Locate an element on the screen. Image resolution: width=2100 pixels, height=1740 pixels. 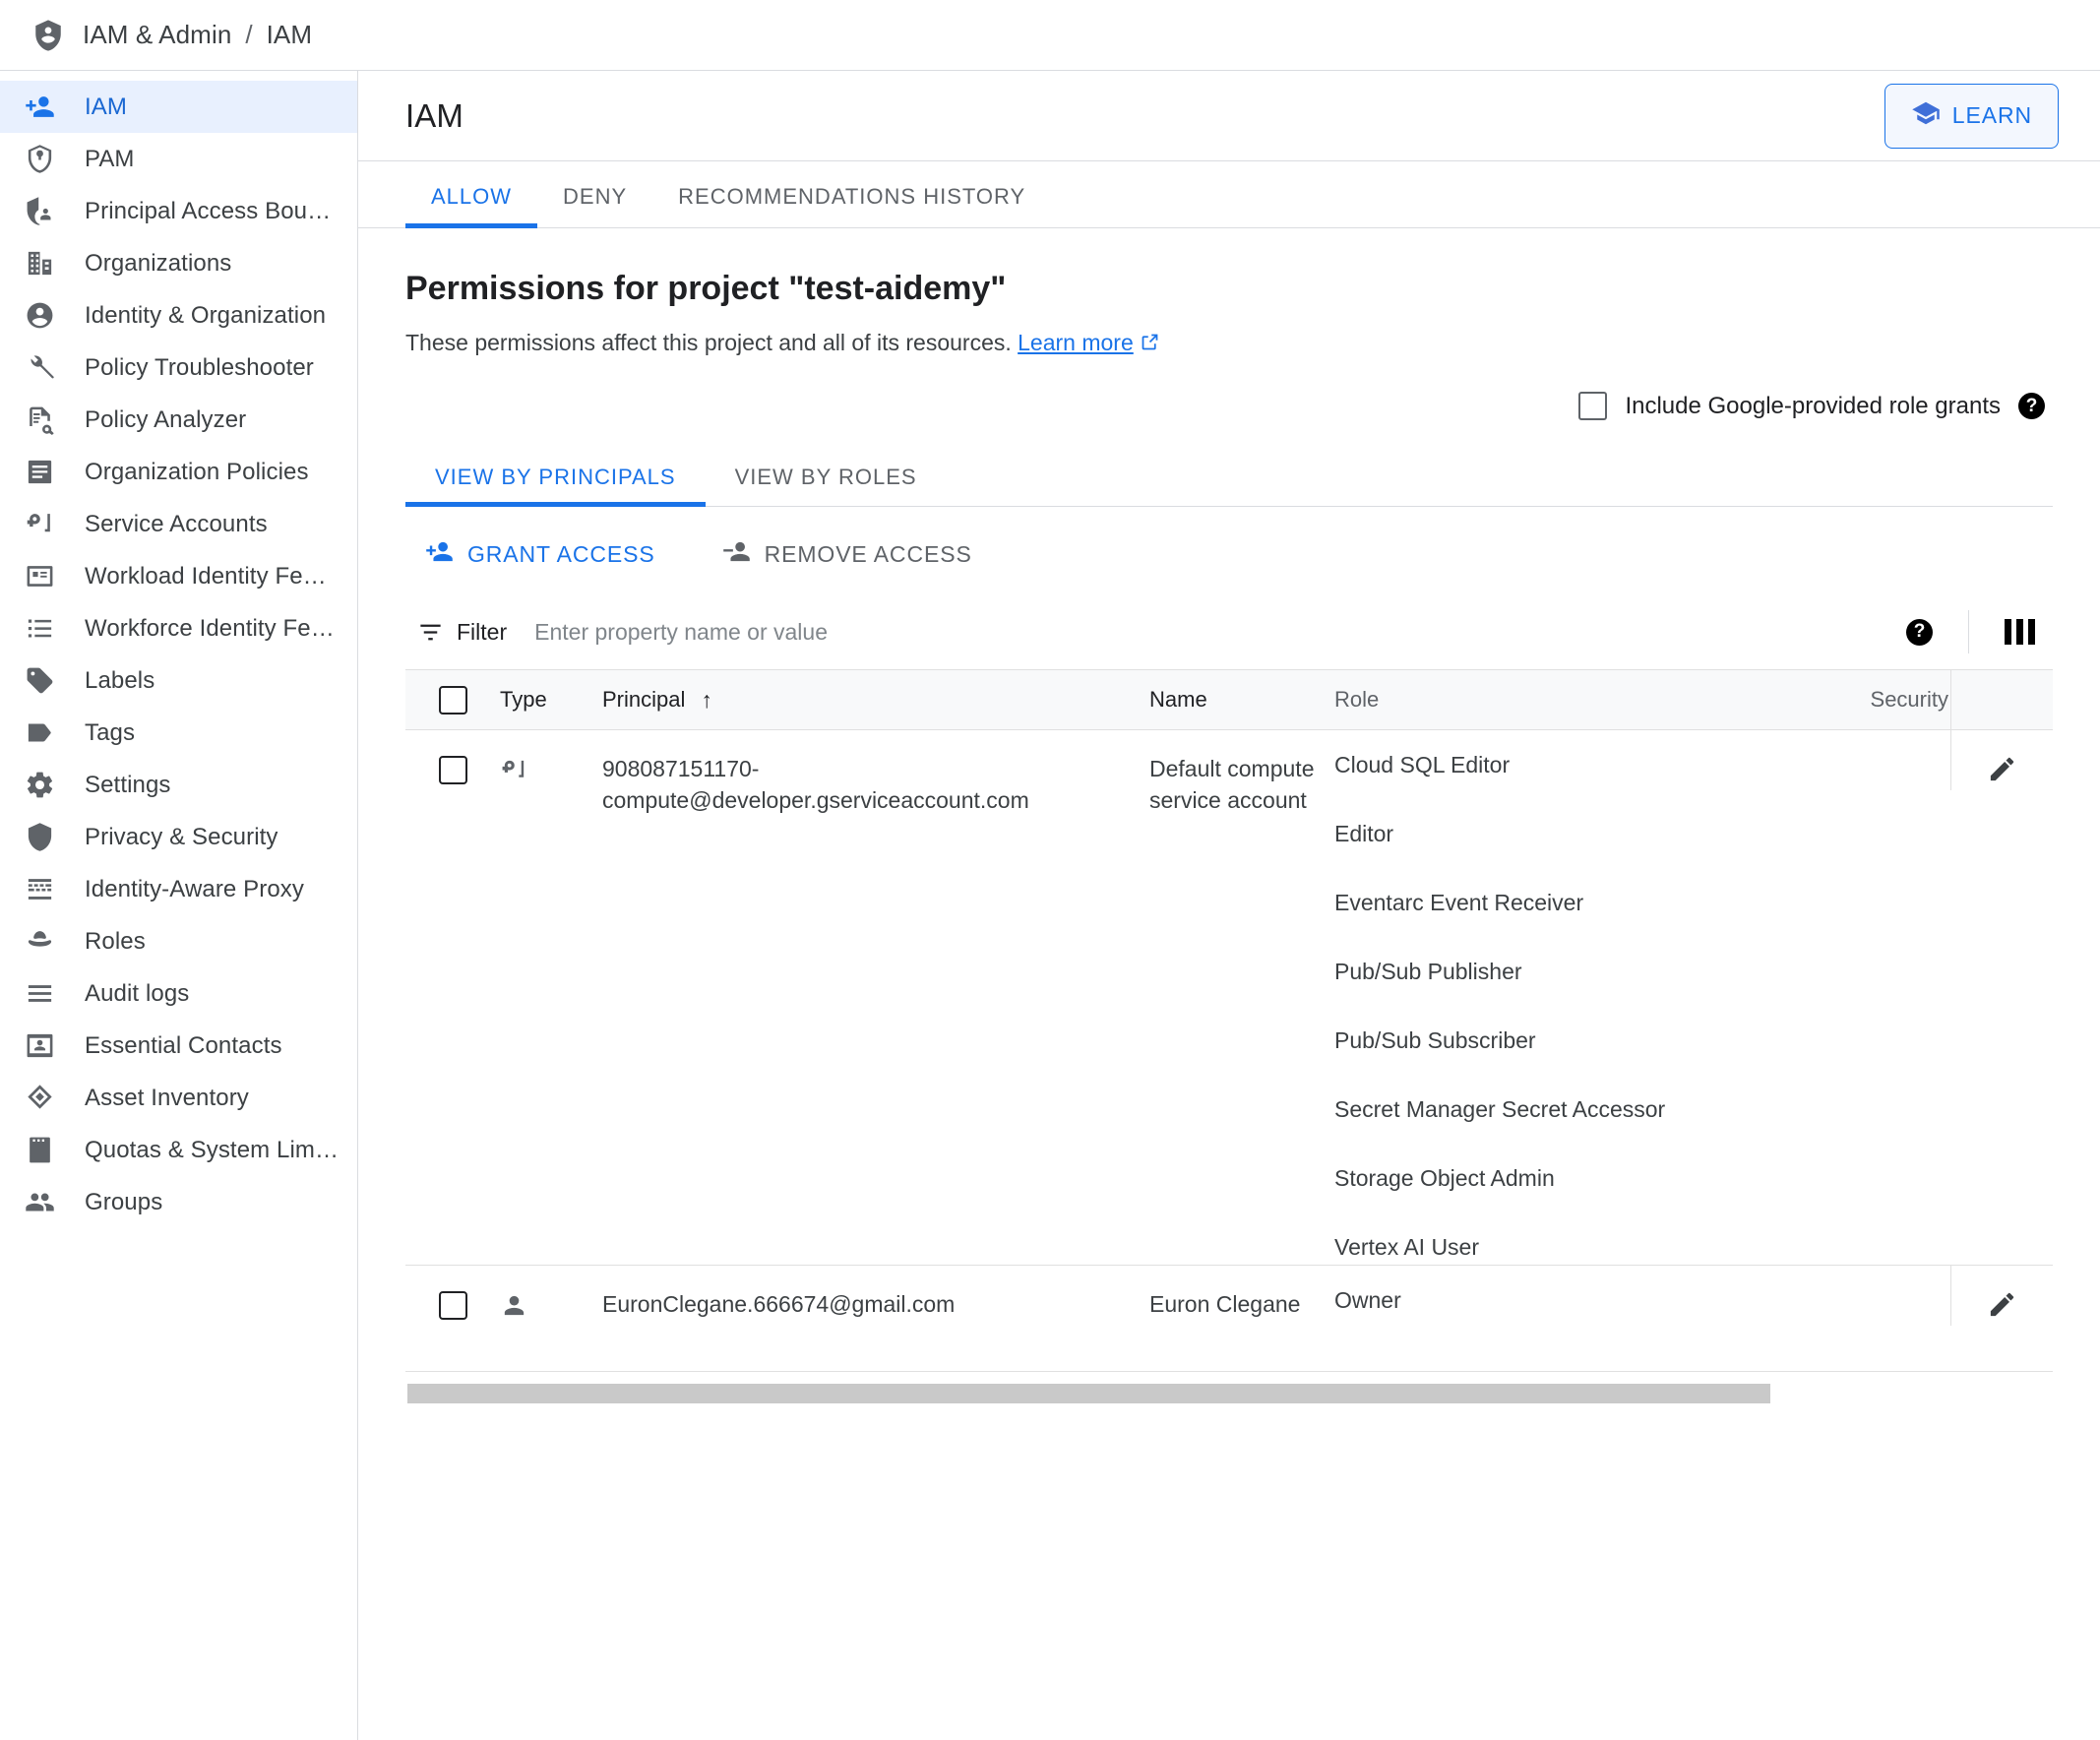
sidebar-item-organizations: Organizations is located at coordinates (178, 263).